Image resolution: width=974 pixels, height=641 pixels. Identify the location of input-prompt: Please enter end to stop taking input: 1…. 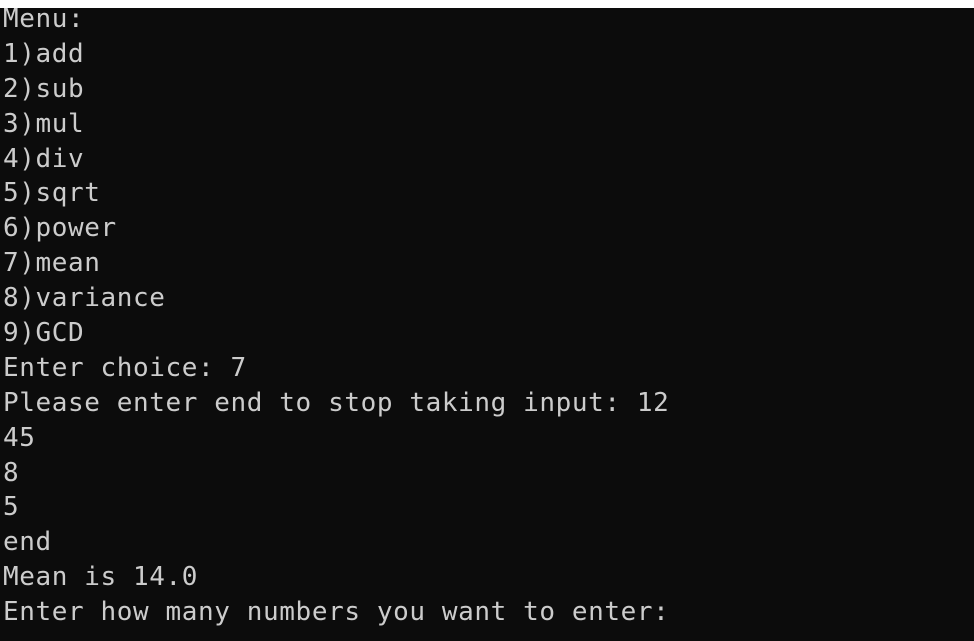
(336, 402).